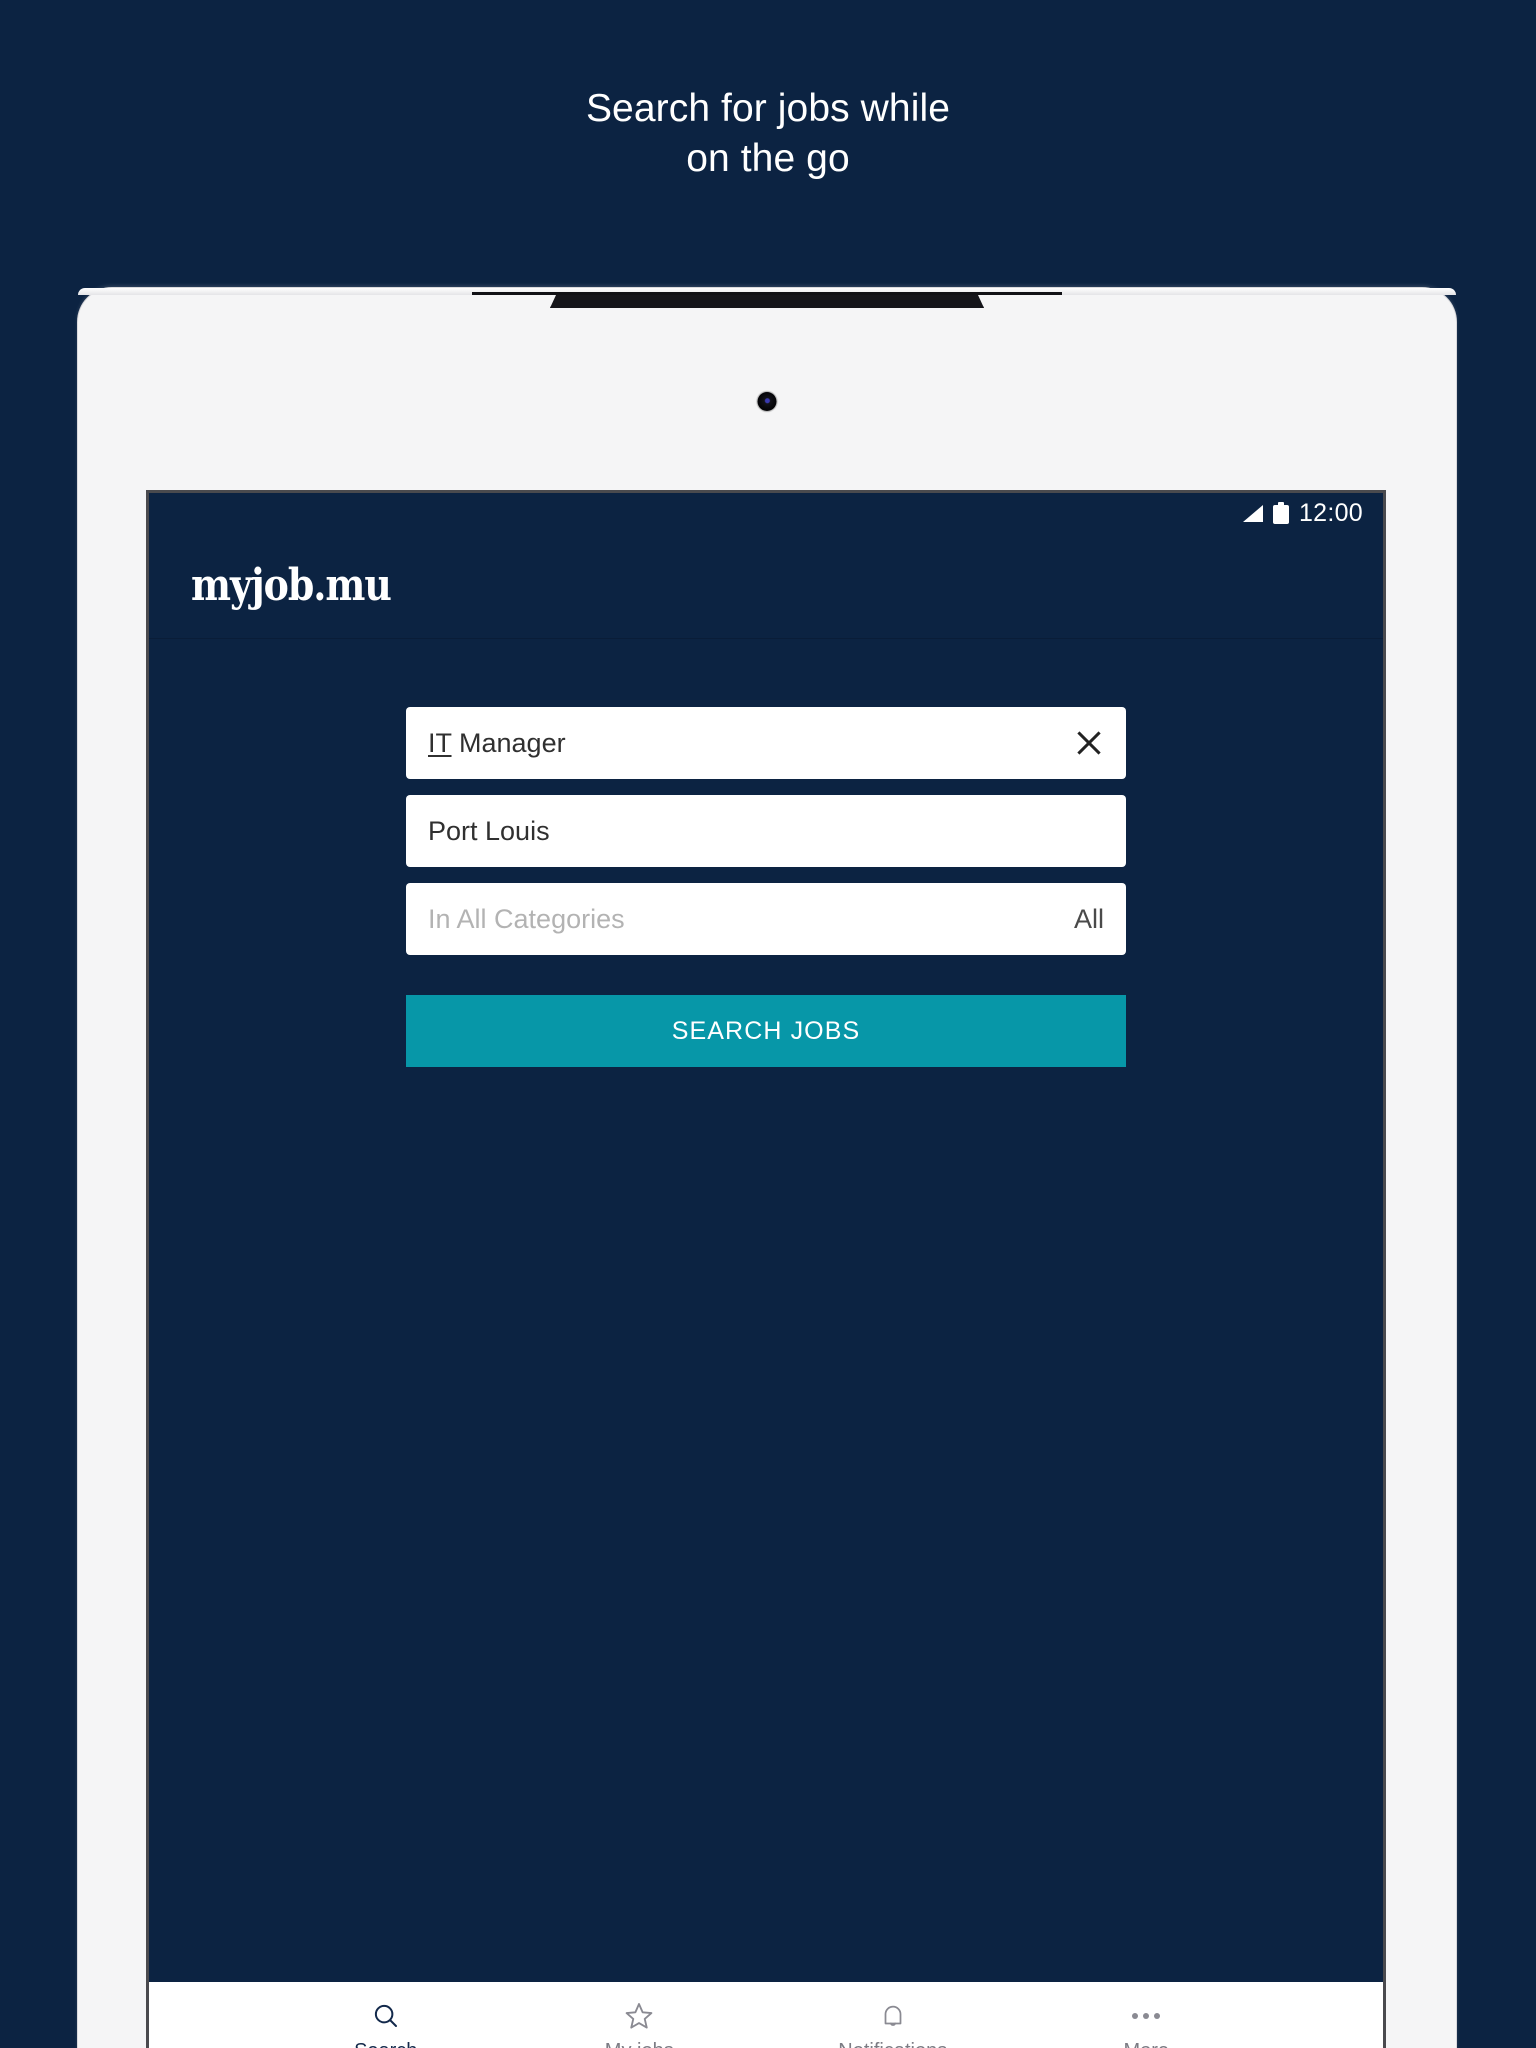  Describe the element at coordinates (1280, 513) in the screenshot. I see `battery-full-icon` at that location.